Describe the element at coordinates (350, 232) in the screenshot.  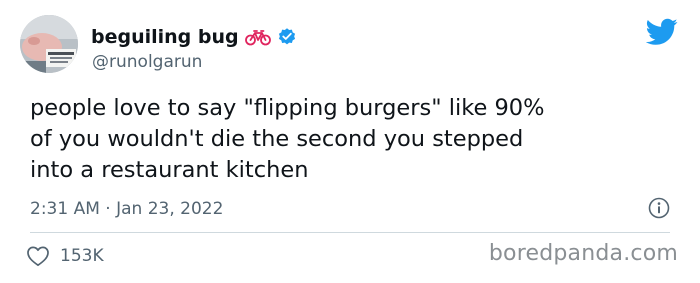
I see `divider` at that location.